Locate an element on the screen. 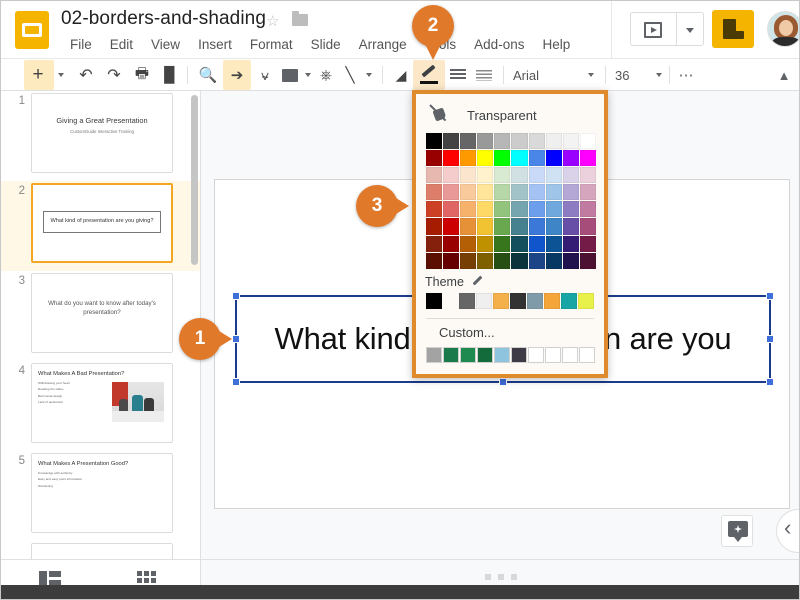 This screenshot has height=600, width=800. slide-thumbnail-6-partial is located at coordinates (100, 550).